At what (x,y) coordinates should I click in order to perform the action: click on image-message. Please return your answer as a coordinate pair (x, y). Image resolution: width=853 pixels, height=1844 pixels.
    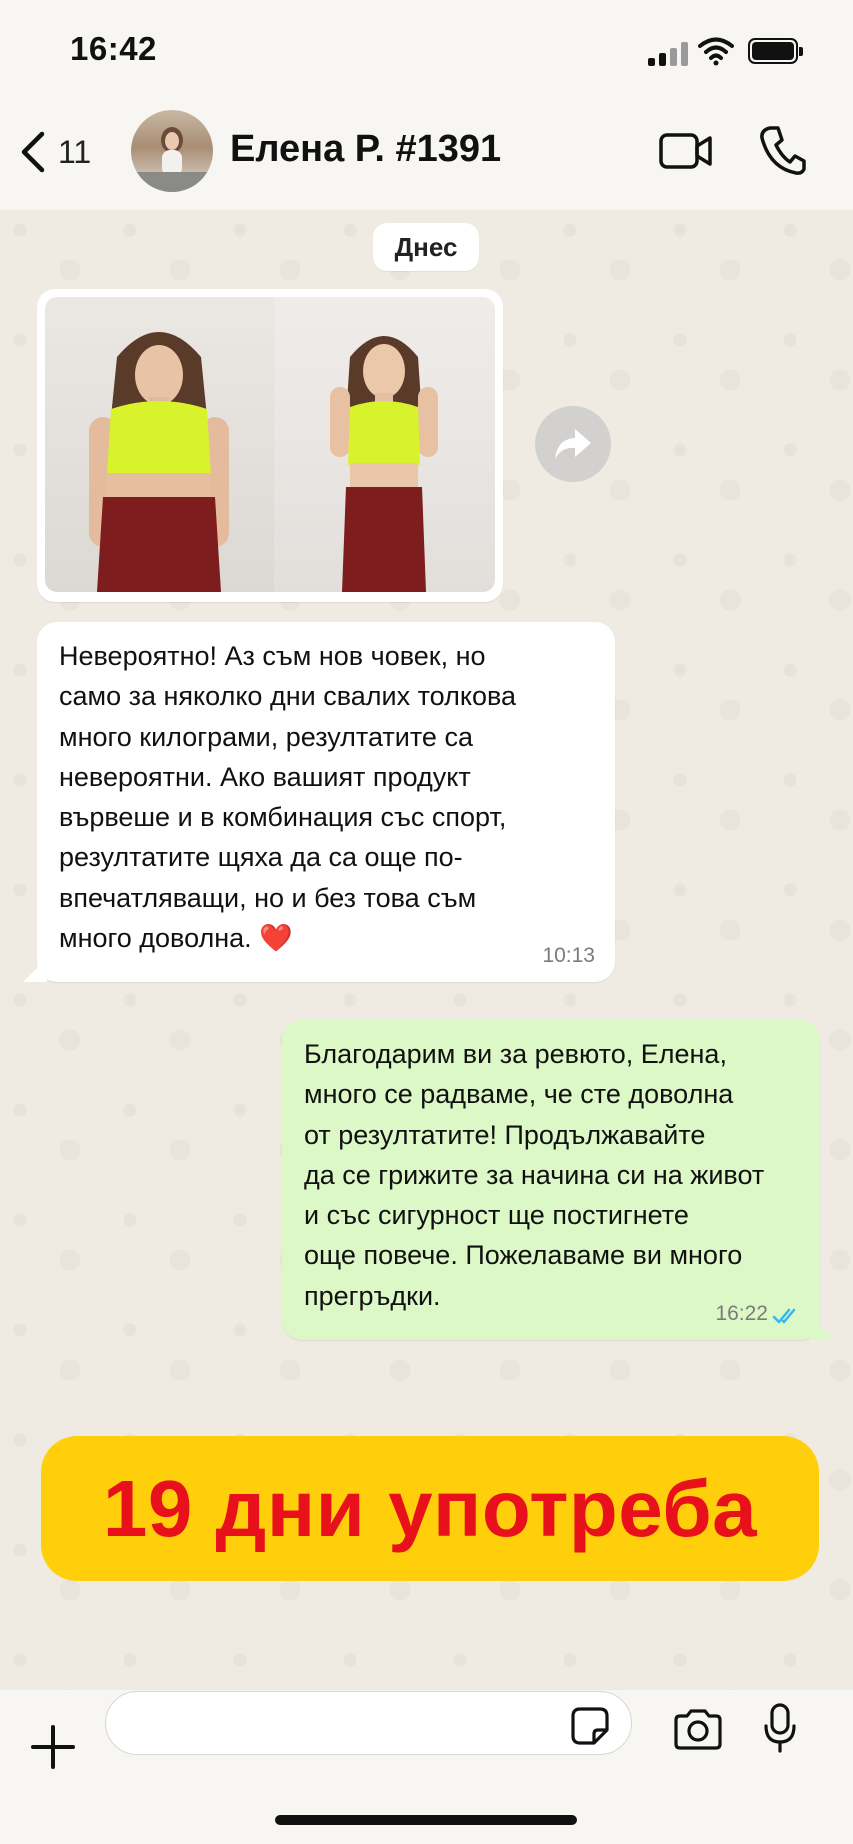
    Looking at the image, I should click on (270, 445).